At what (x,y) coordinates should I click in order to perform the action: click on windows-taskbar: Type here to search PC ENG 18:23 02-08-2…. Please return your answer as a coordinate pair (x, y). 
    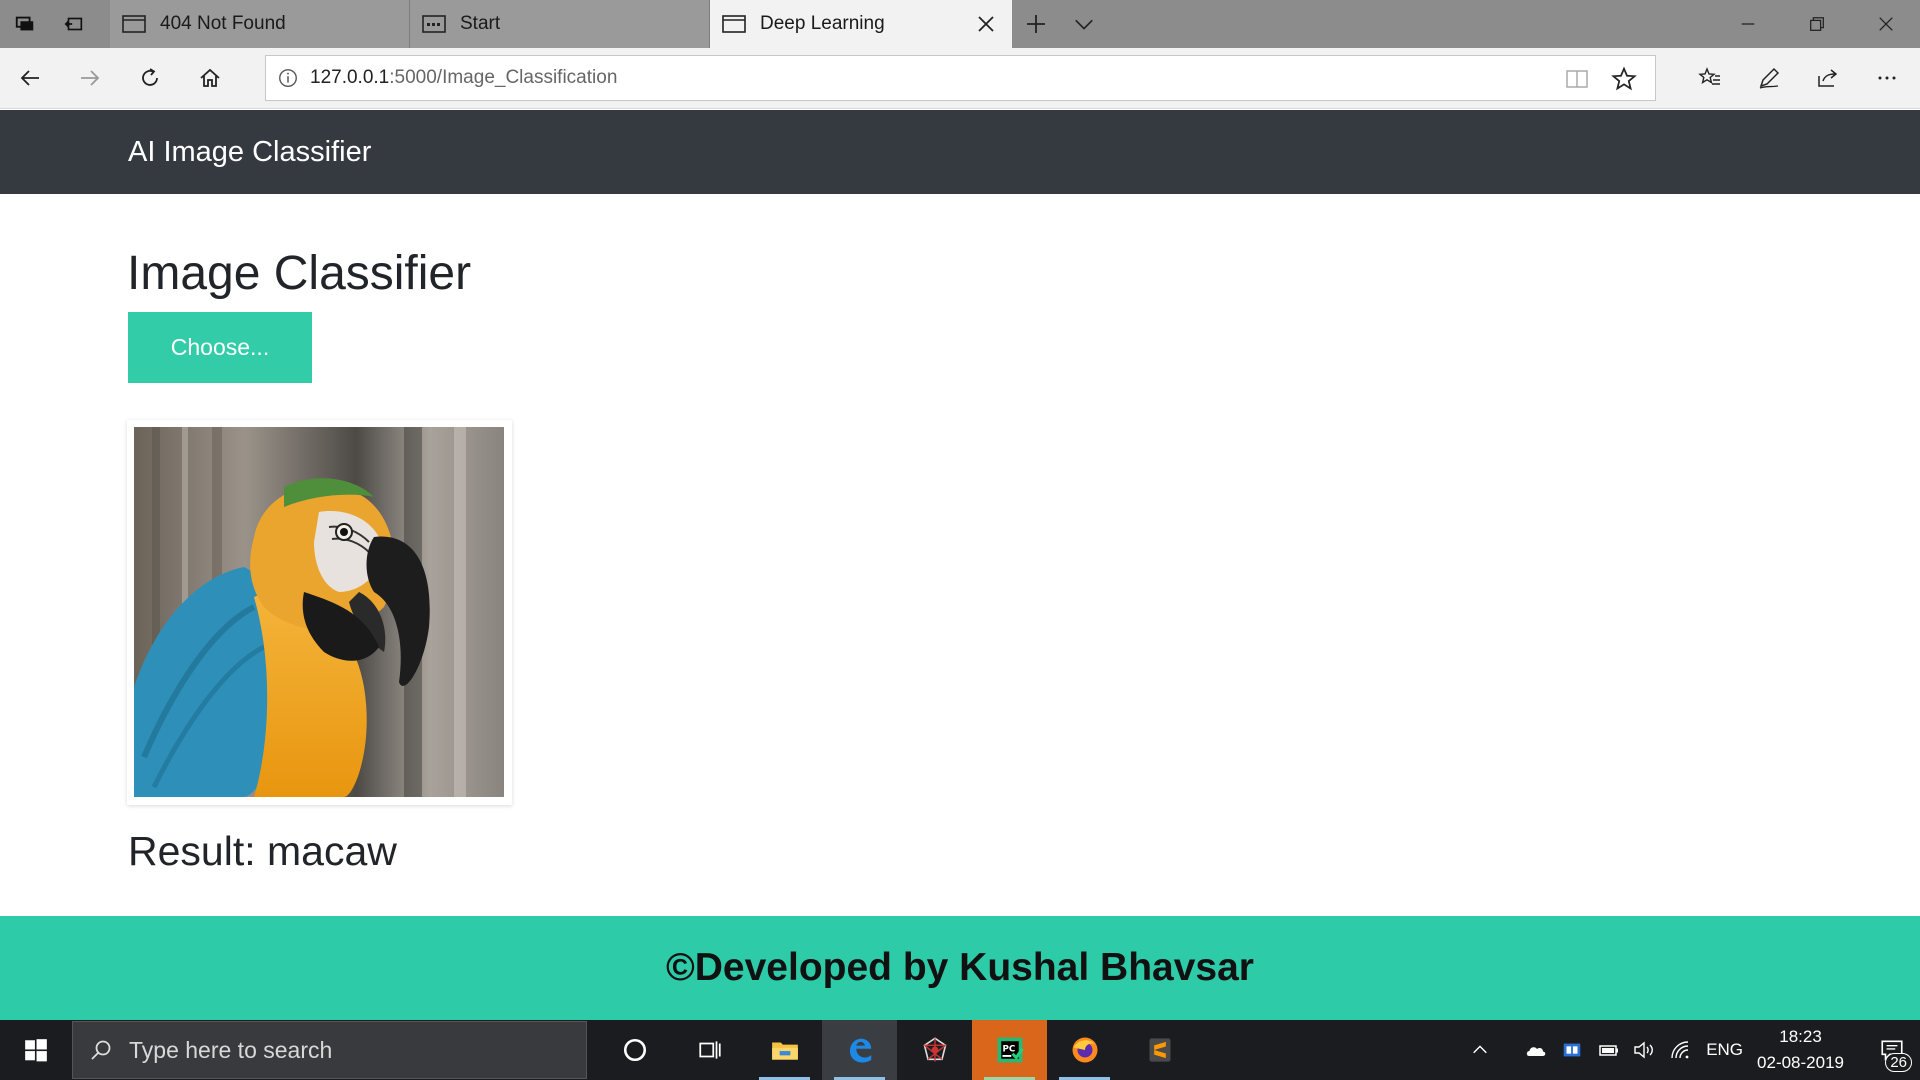
    Looking at the image, I should click on (960, 1050).